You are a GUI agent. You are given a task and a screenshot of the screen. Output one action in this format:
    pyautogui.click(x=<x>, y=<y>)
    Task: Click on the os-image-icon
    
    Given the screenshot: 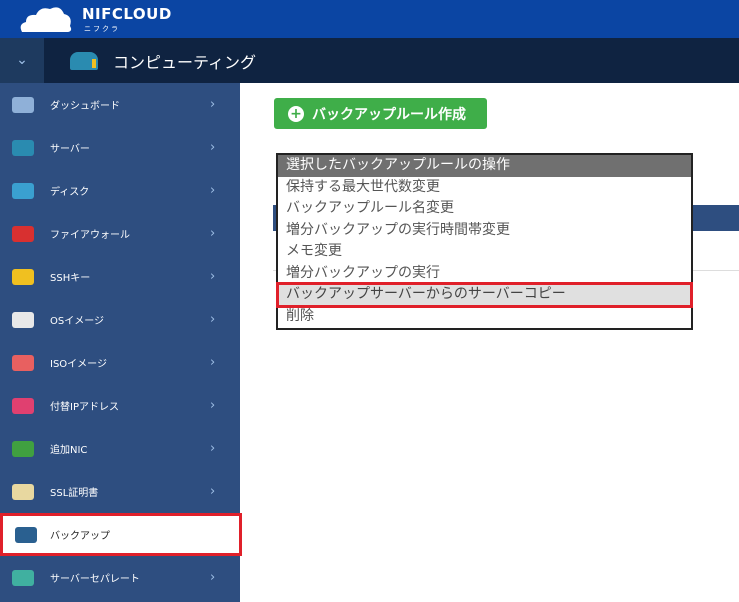 What is the action you would take?
    pyautogui.click(x=23, y=319)
    